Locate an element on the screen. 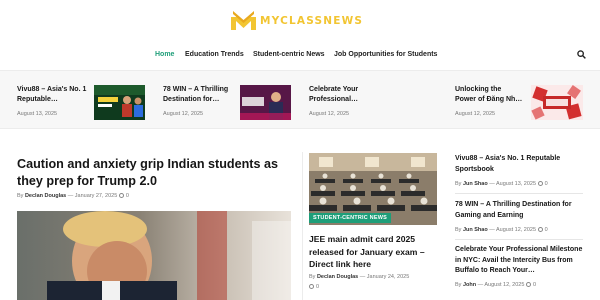 The image size is (600, 300). meta-date: August 13, 2025 is located at coordinates (516, 184).